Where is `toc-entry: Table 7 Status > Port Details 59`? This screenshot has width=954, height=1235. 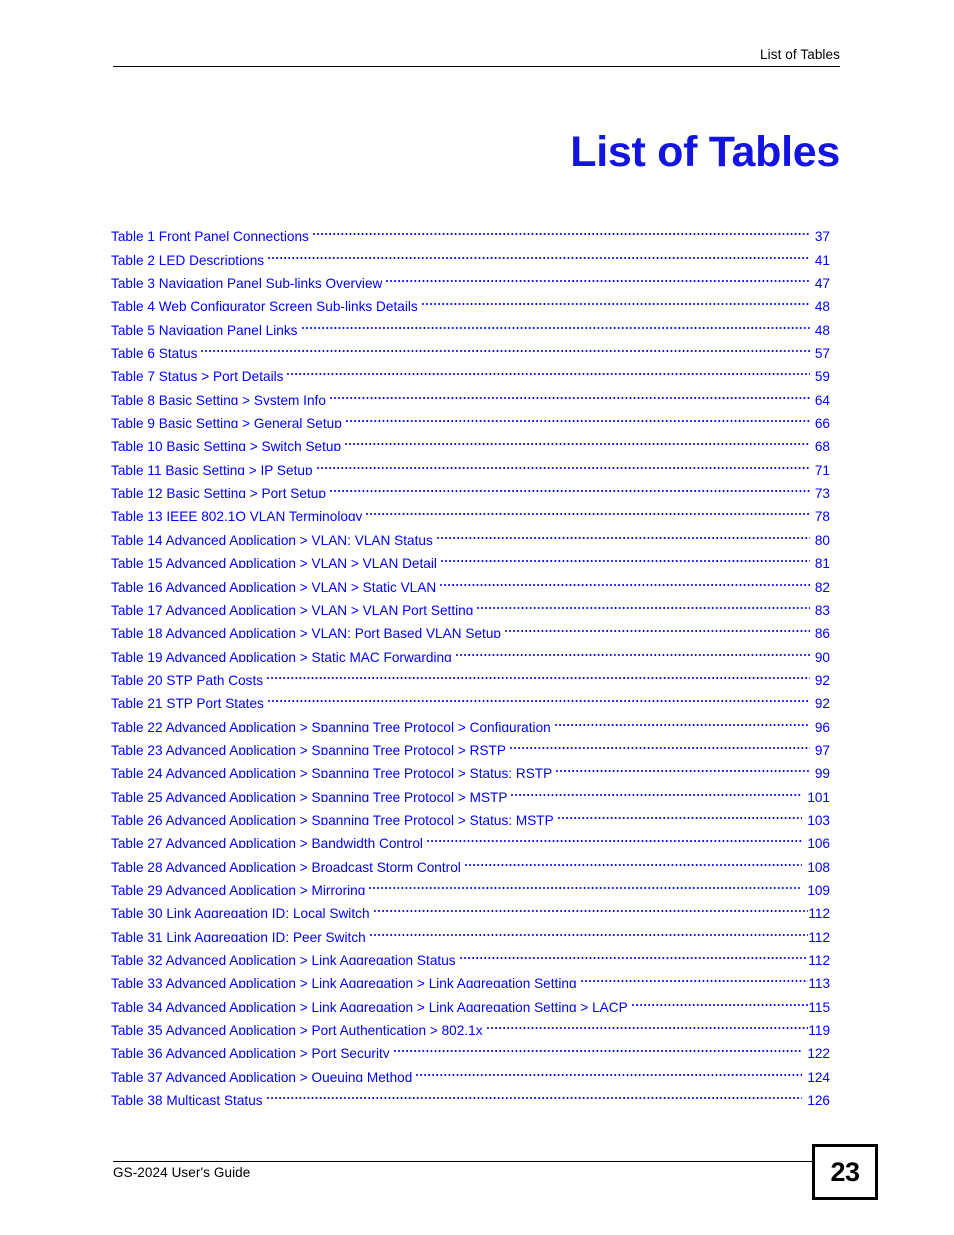 toc-entry: Table 7 Status > Port Details 59 is located at coordinates (470, 369).